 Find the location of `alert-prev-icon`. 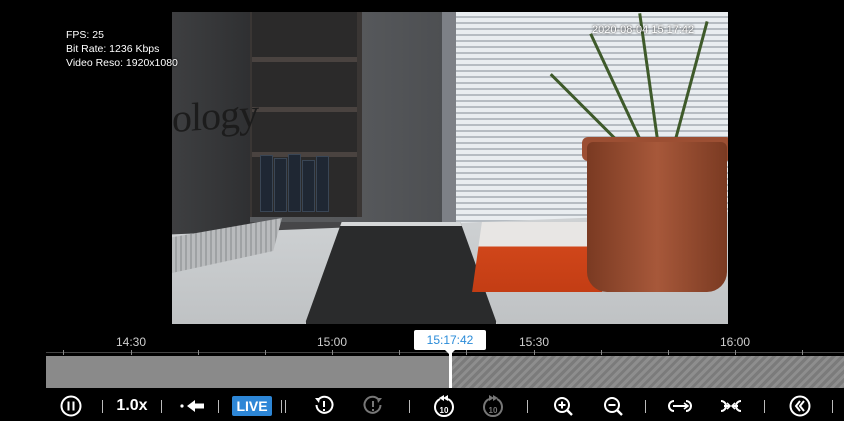

alert-prev-icon is located at coordinates (324, 404).